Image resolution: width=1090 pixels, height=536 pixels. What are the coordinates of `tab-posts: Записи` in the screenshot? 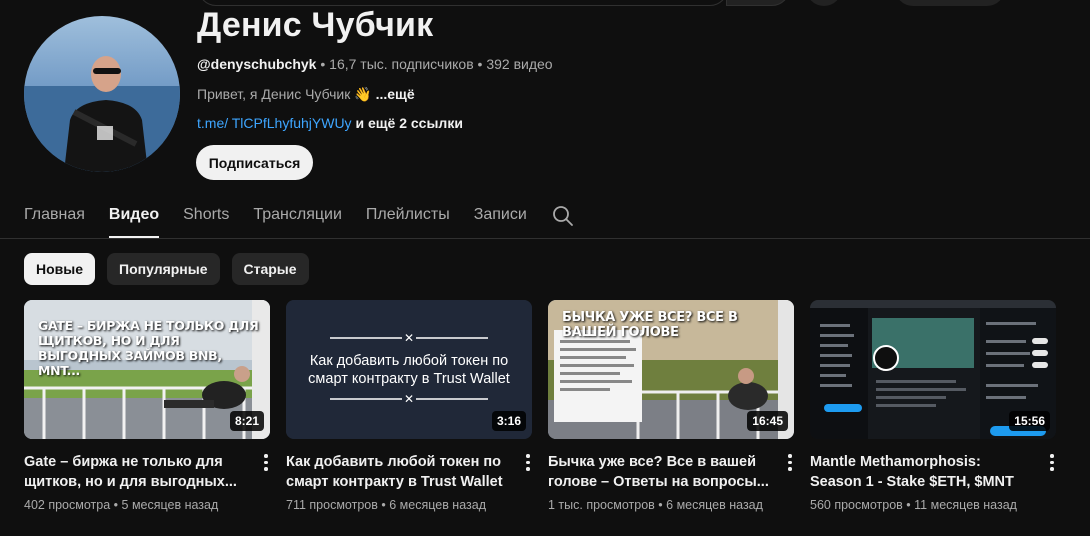 It's located at (500, 218).